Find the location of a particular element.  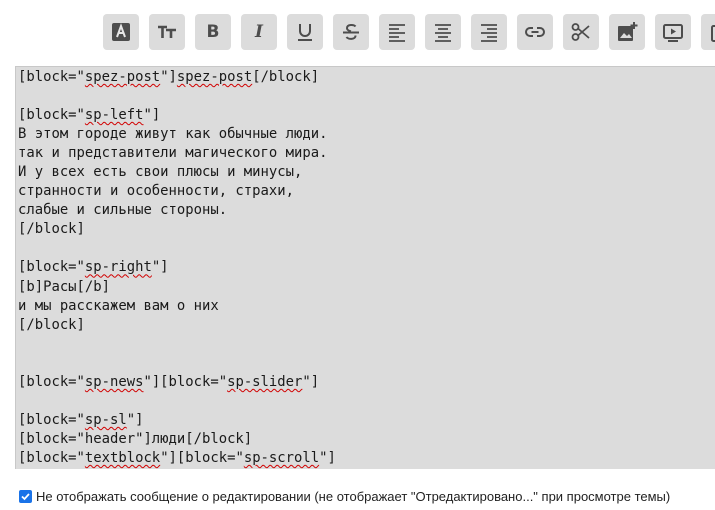

more-button is located at coordinates (708, 32).